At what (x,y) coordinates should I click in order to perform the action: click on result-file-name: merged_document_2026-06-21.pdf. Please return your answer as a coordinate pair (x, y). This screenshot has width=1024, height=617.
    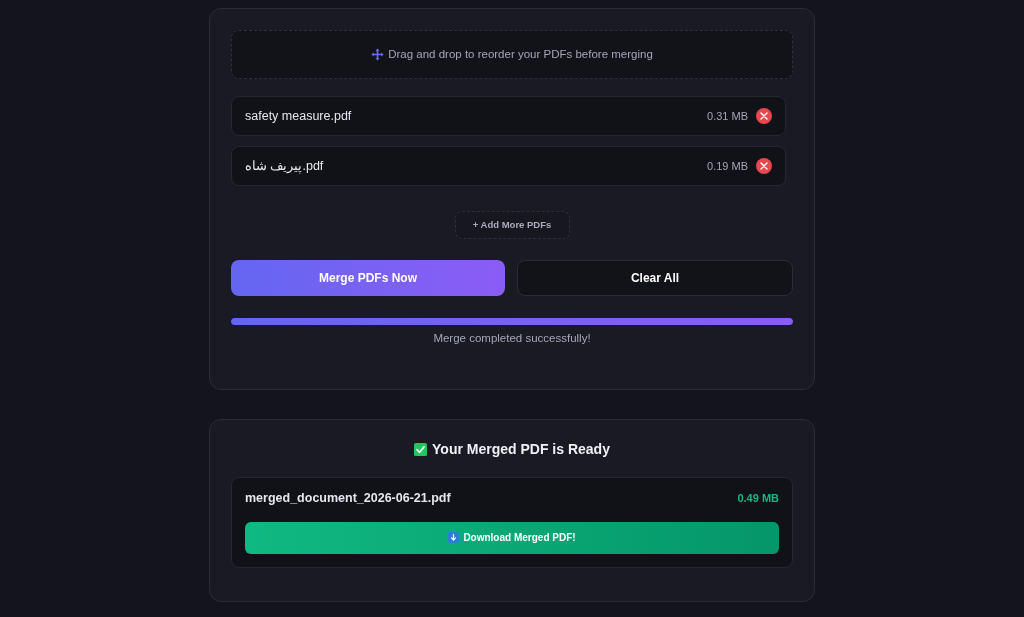
    Looking at the image, I should click on (348, 498).